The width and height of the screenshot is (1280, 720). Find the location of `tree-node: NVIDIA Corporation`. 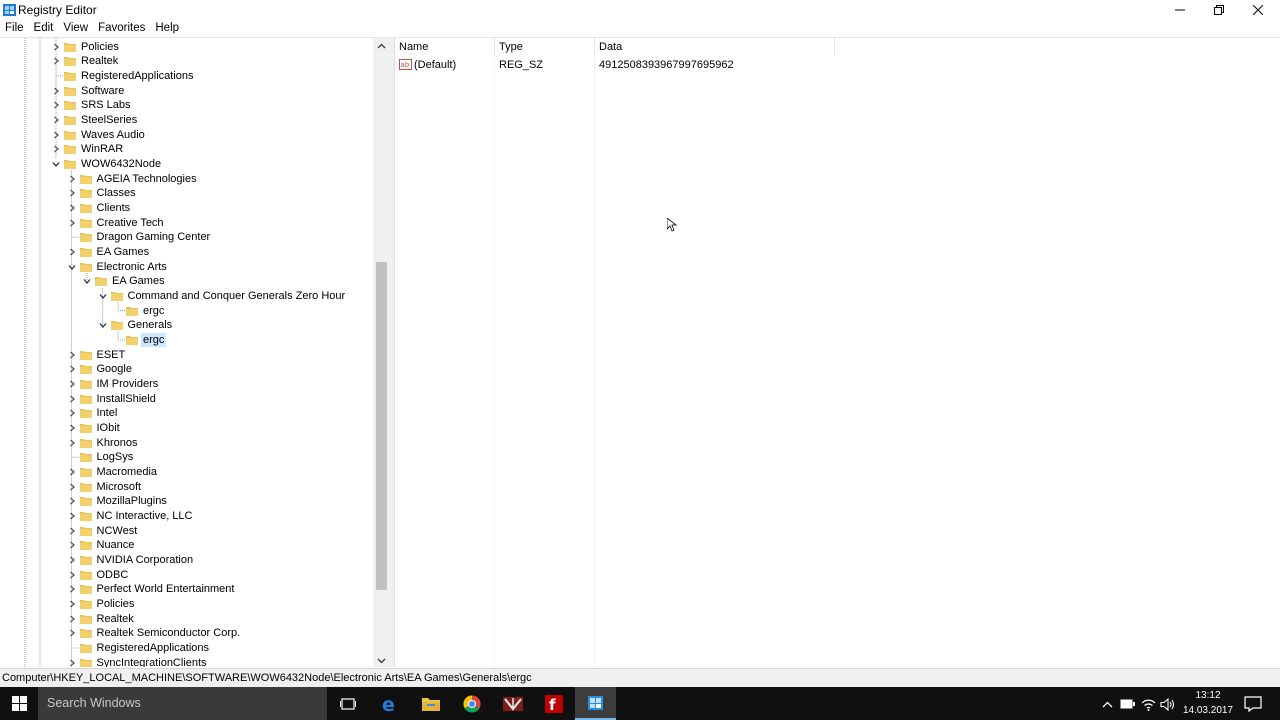

tree-node: NVIDIA Corporation is located at coordinates (131, 559).